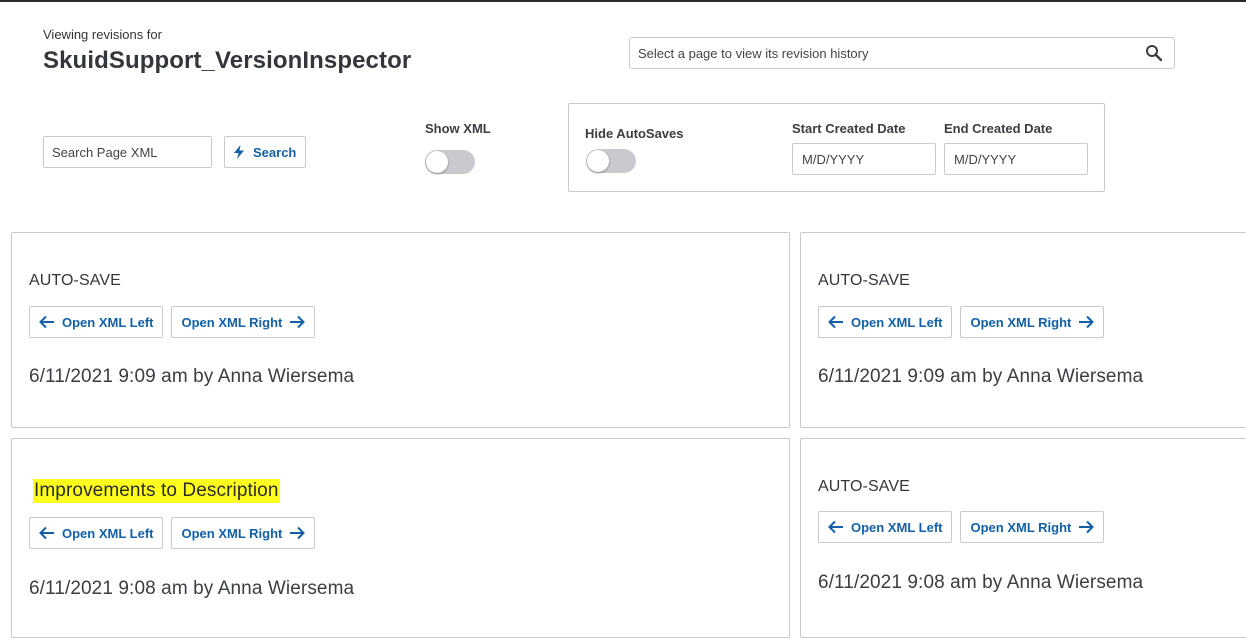 The width and height of the screenshot is (1246, 638). What do you see at coordinates (634, 133) in the screenshot?
I see `hide-autosaves-label: Hide AutoSaves` at bounding box center [634, 133].